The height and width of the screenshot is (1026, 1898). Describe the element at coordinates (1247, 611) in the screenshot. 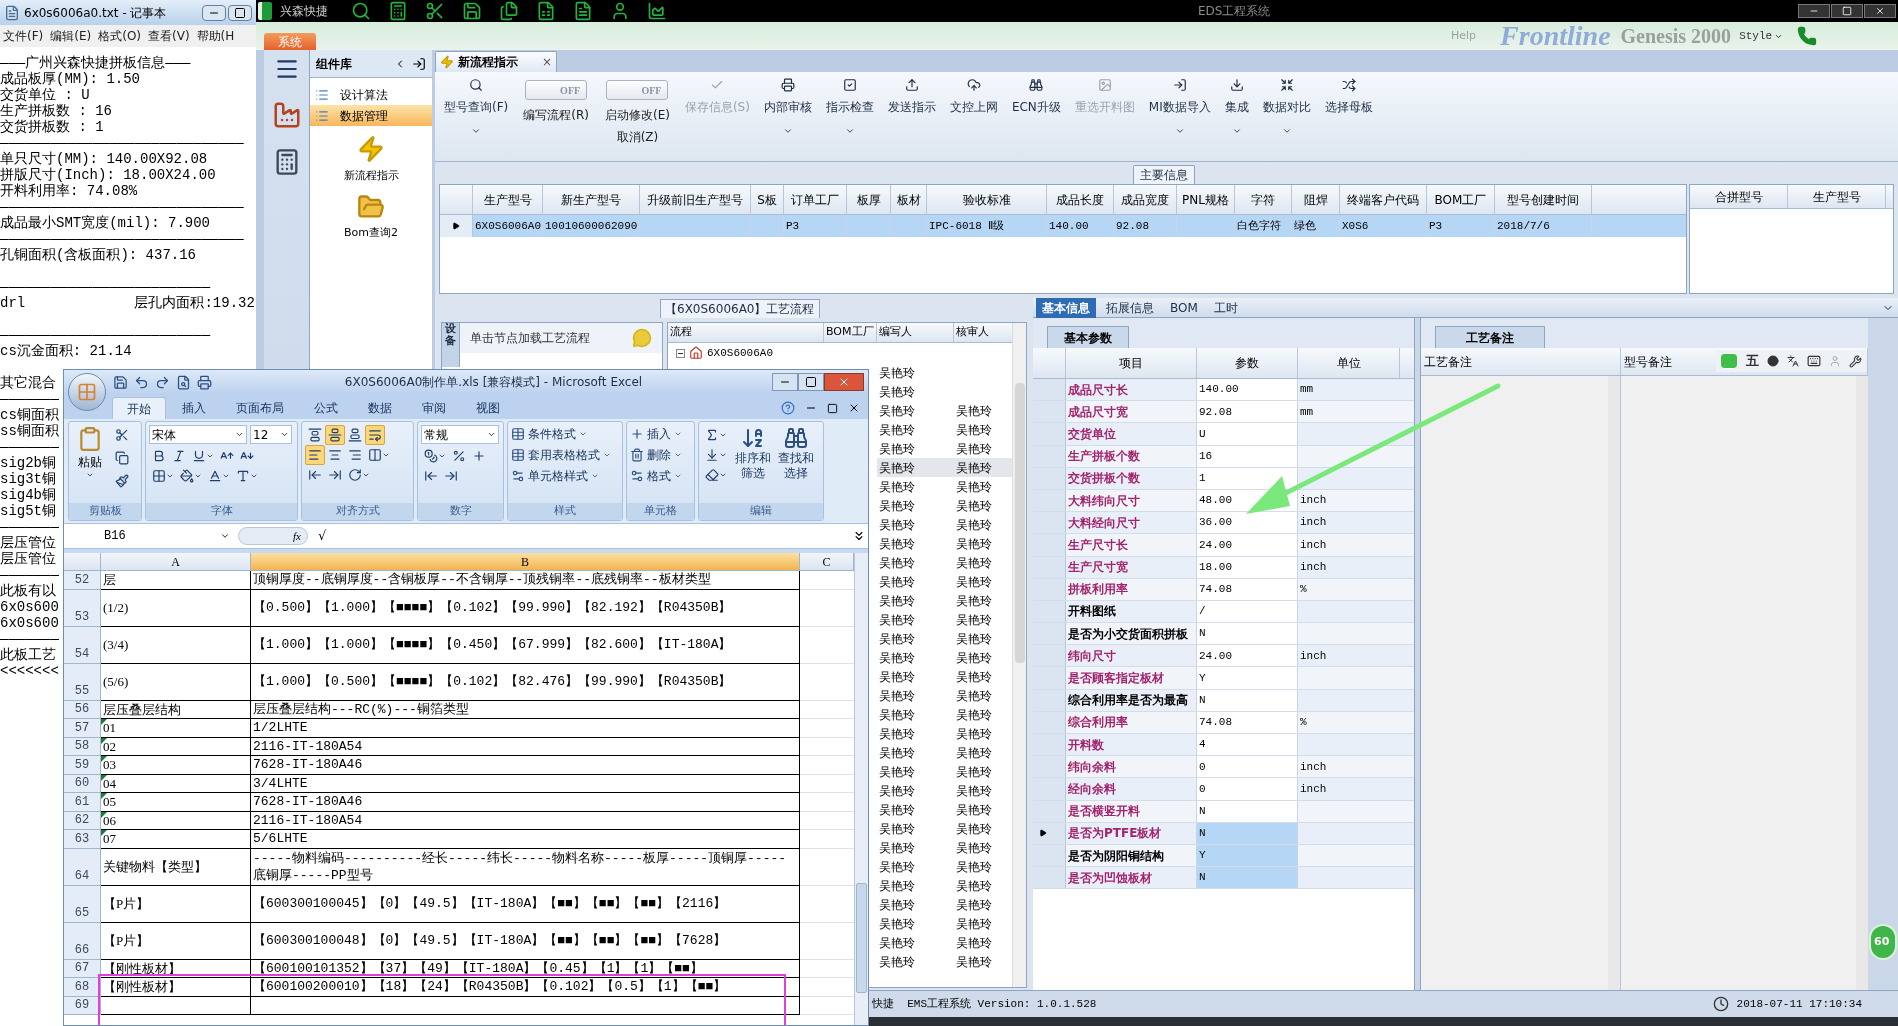

I see `value-cell: /` at that location.